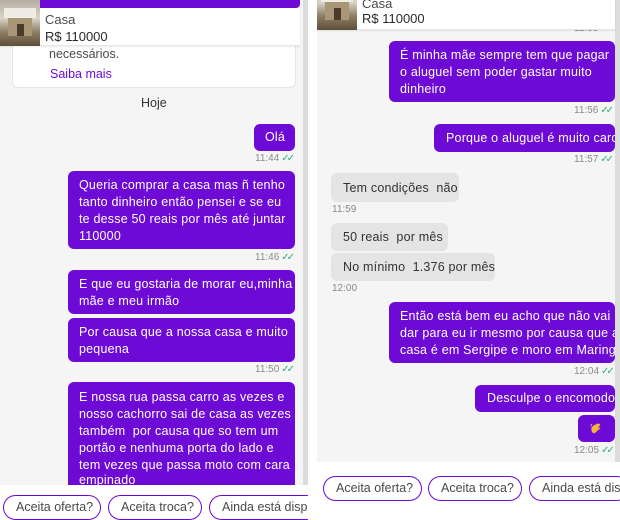  I want to click on message-timestamp: 11:56 ✓✓, so click(594, 110).